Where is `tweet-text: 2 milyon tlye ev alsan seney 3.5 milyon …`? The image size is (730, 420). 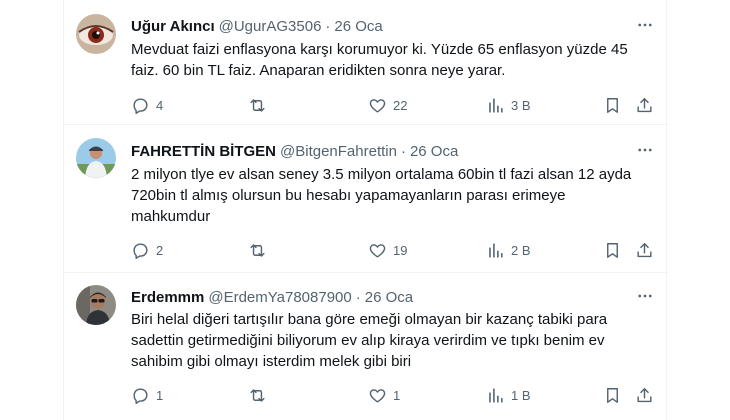
tweet-text: 2 milyon tlye ev alsan seney 3.5 milyon … is located at coordinates (381, 195).